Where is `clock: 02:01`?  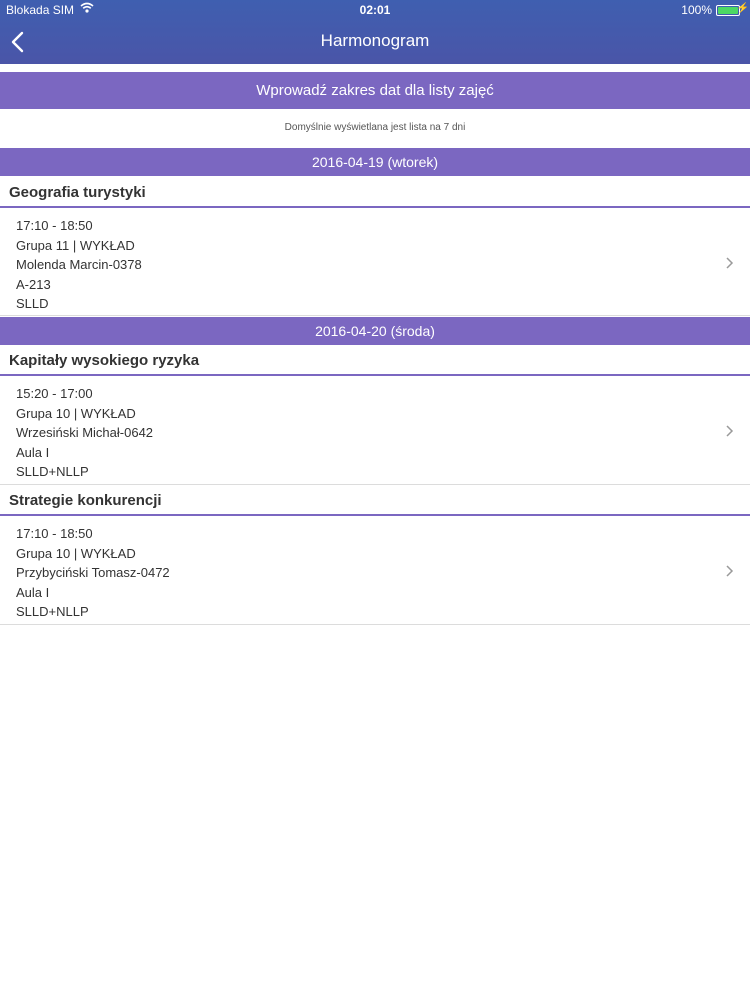 clock: 02:01 is located at coordinates (375, 10).